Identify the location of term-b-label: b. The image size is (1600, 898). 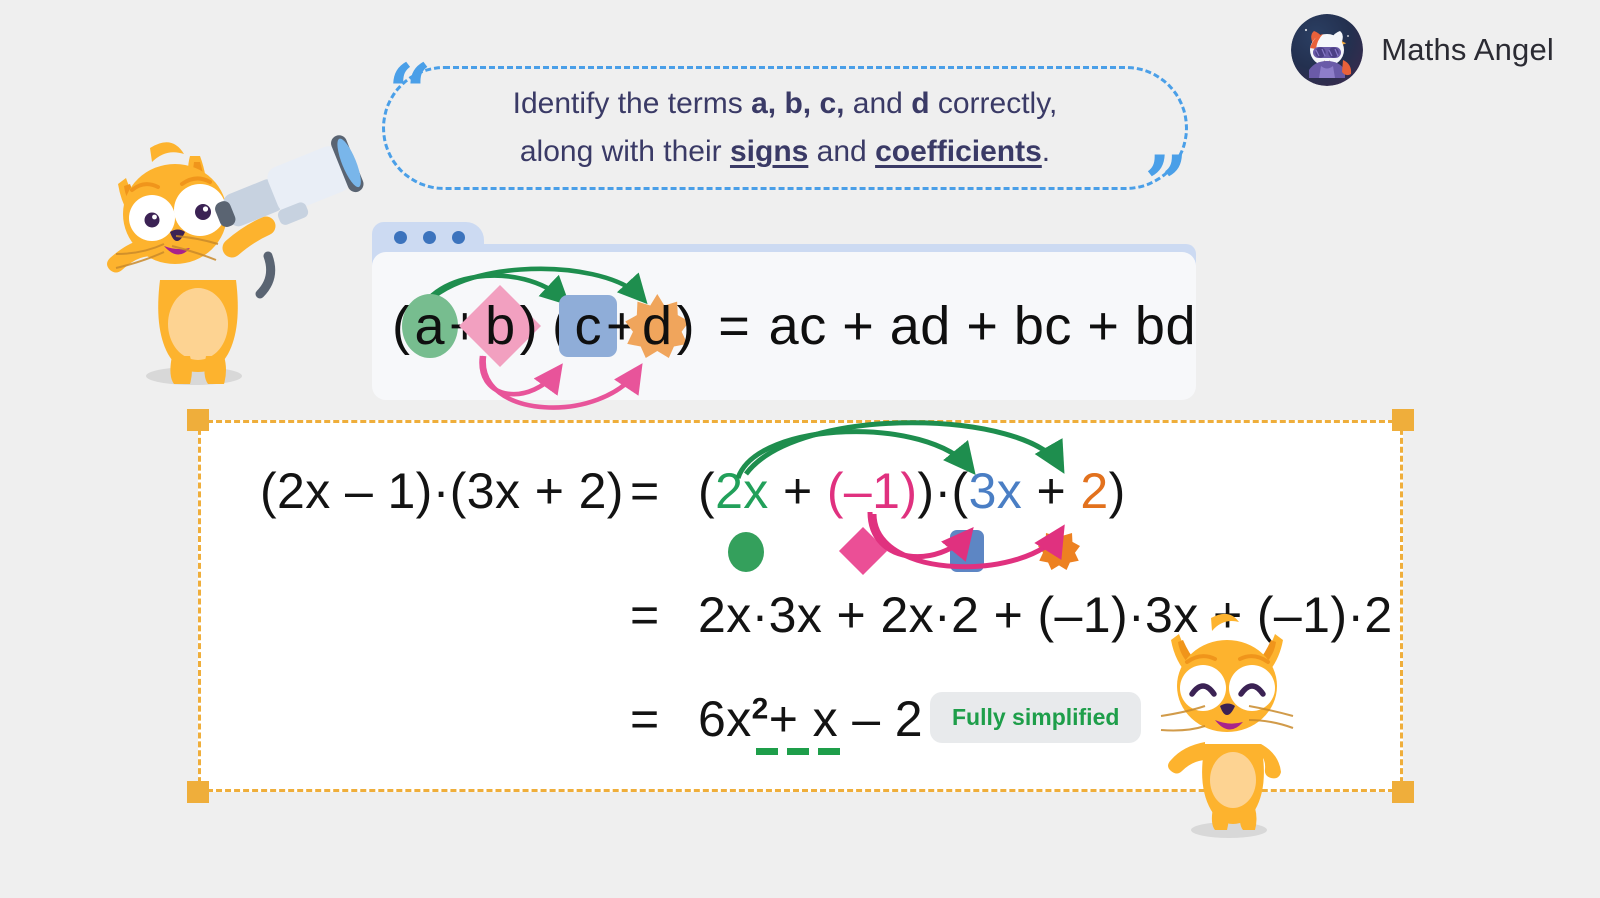
(500, 326).